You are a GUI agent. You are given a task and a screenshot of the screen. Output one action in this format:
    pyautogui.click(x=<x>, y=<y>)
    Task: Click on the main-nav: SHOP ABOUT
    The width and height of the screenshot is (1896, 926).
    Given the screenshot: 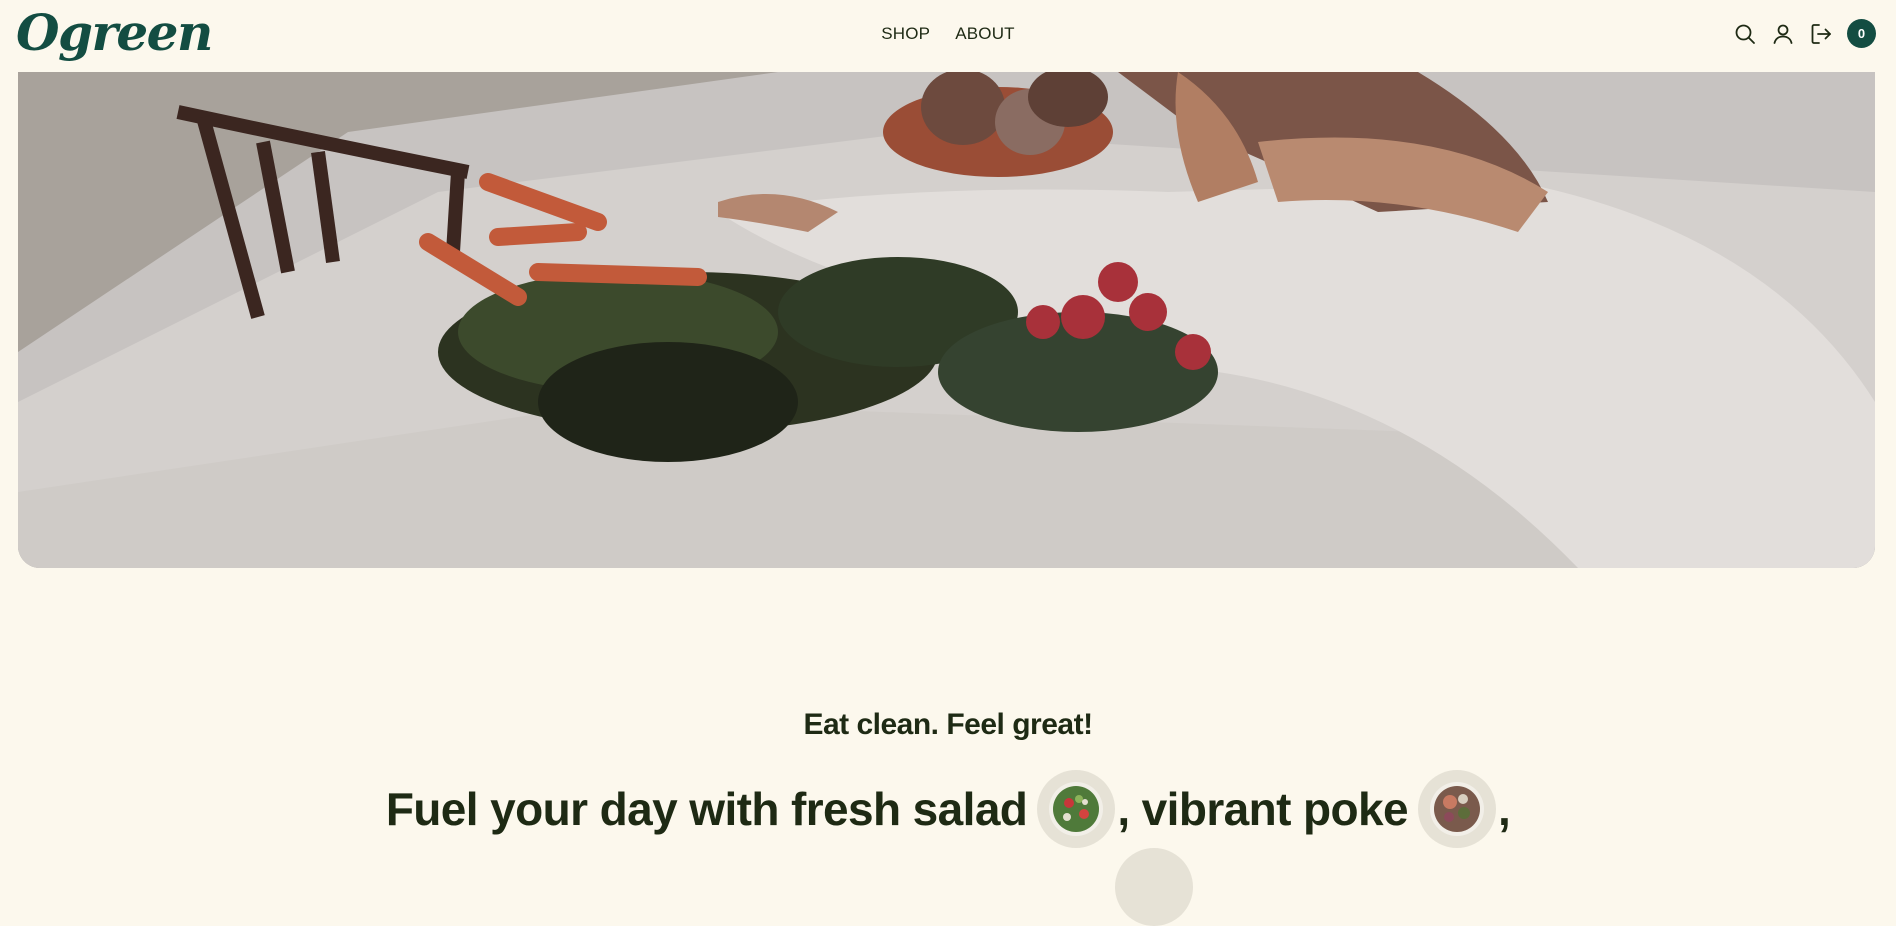 What is the action you would take?
    pyautogui.click(x=948, y=34)
    